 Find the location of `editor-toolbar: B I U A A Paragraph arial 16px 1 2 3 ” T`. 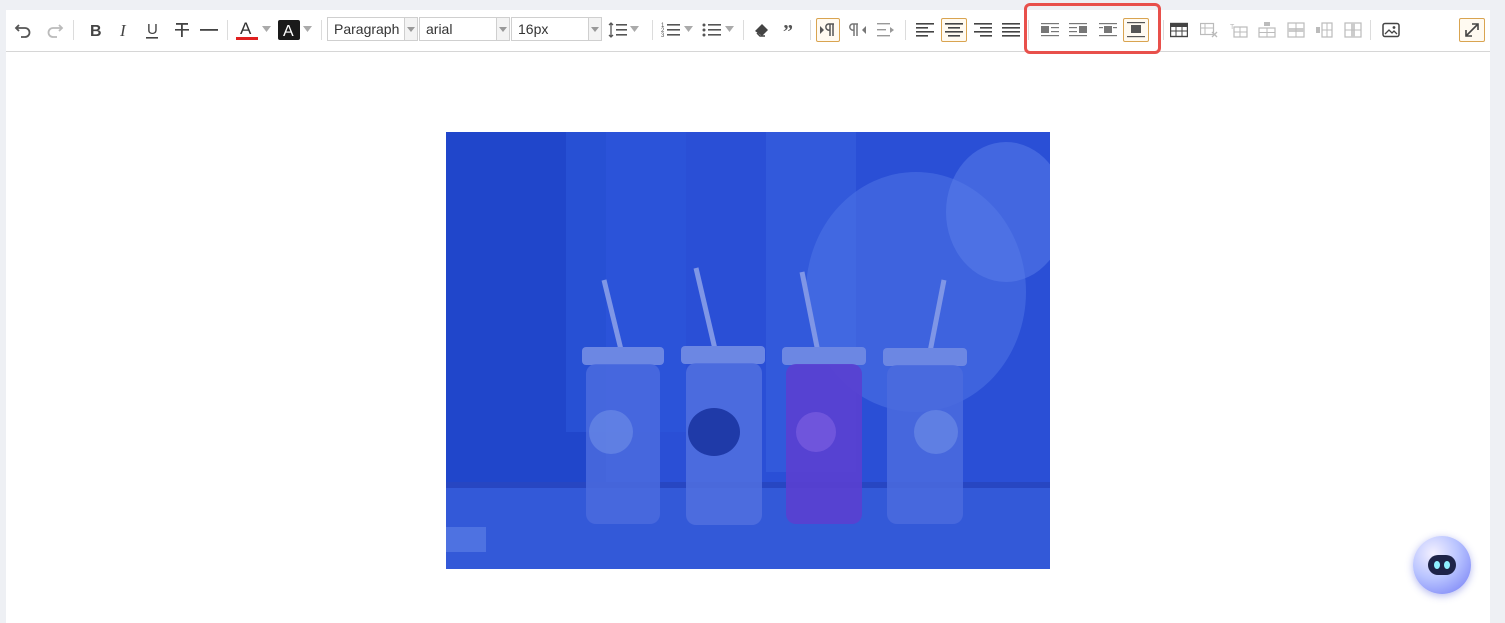

editor-toolbar: B I U A A Paragraph arial 16px 1 2 3 ” T is located at coordinates (748, 28).